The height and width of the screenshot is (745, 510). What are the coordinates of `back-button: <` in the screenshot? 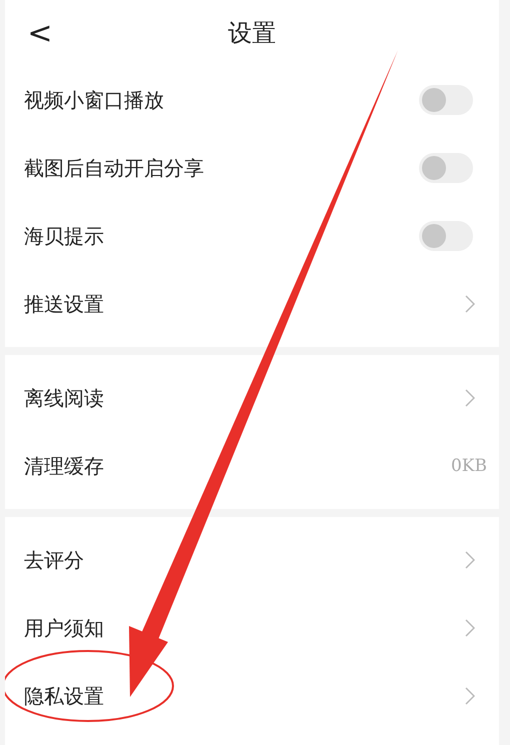 It's located at (40, 33).